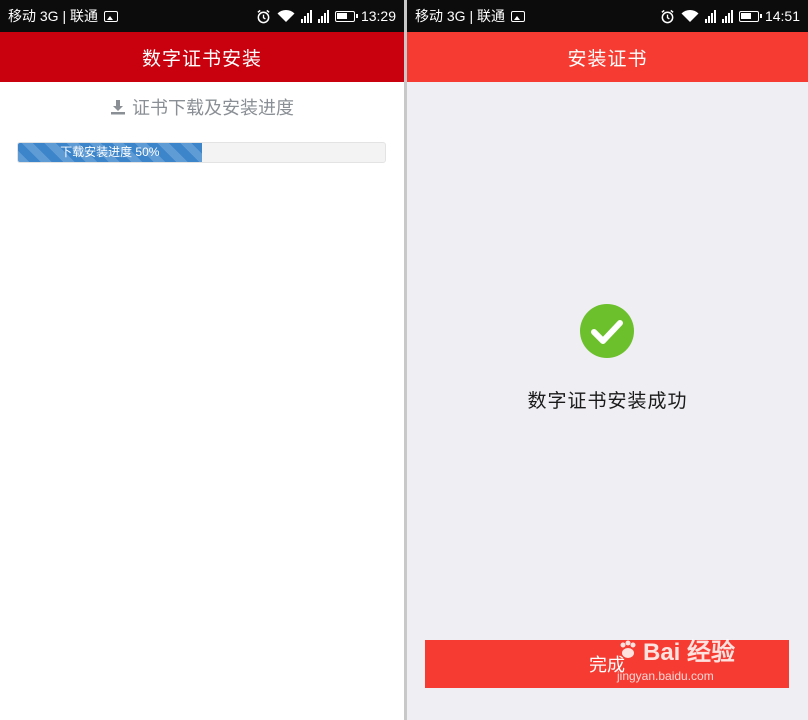 This screenshot has height=720, width=808. What do you see at coordinates (782, 16) in the screenshot?
I see `clock-text: 14:51` at bounding box center [782, 16].